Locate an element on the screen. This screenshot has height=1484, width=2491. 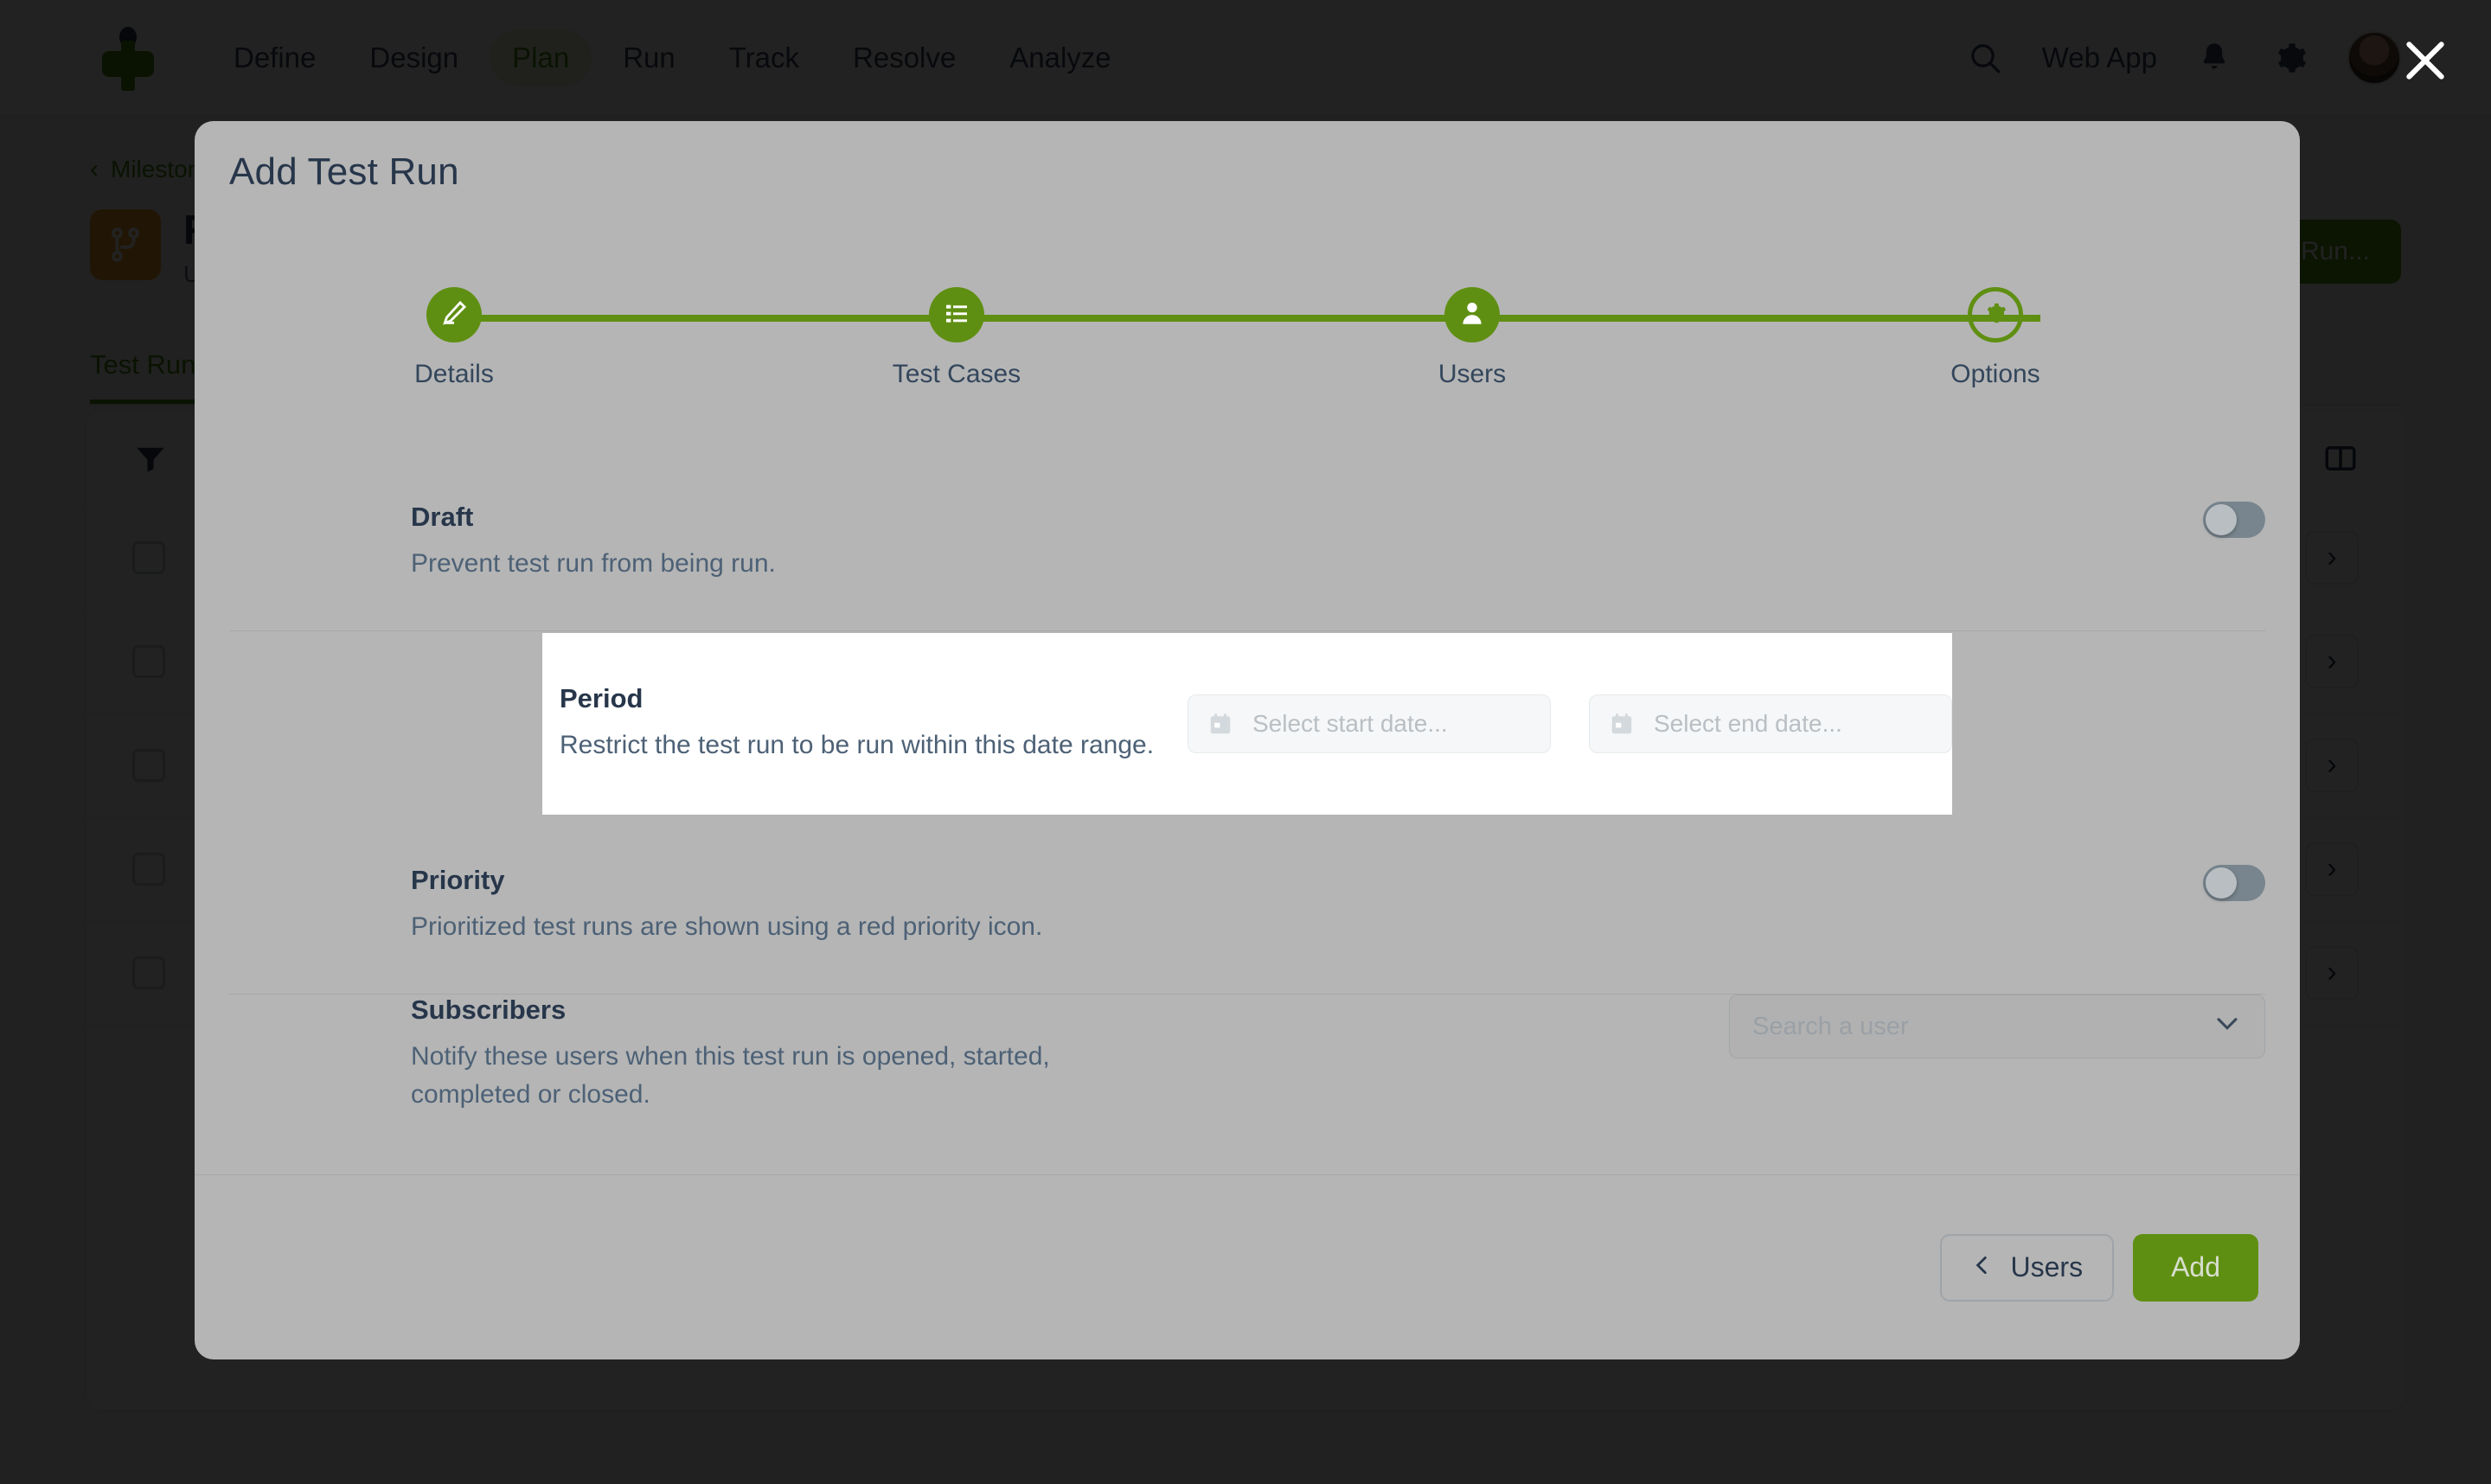
wizard-stepper: Details Test Cases Users Options is located at coordinates (1247, 344).